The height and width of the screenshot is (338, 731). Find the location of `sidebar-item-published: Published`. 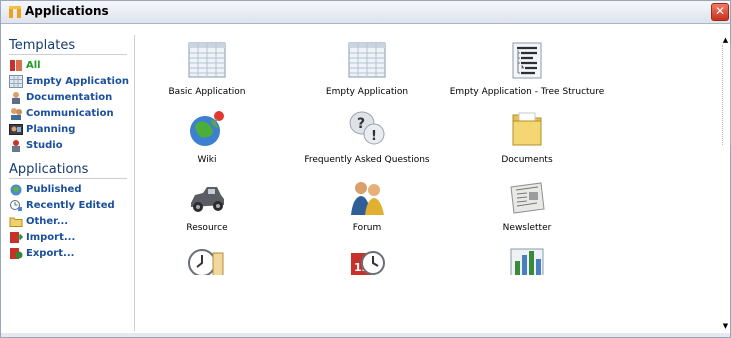

sidebar-item-published: Published is located at coordinates (70, 189).